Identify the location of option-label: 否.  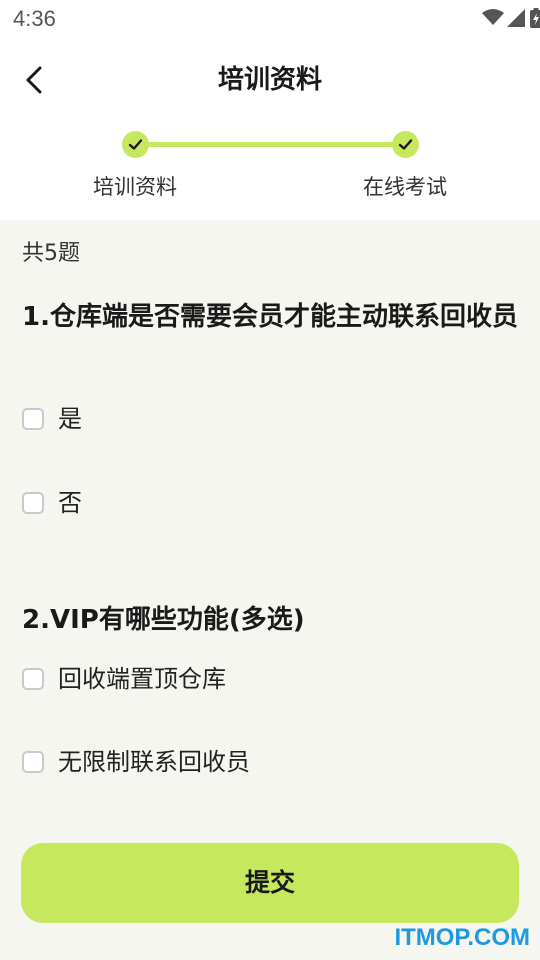
(70, 503).